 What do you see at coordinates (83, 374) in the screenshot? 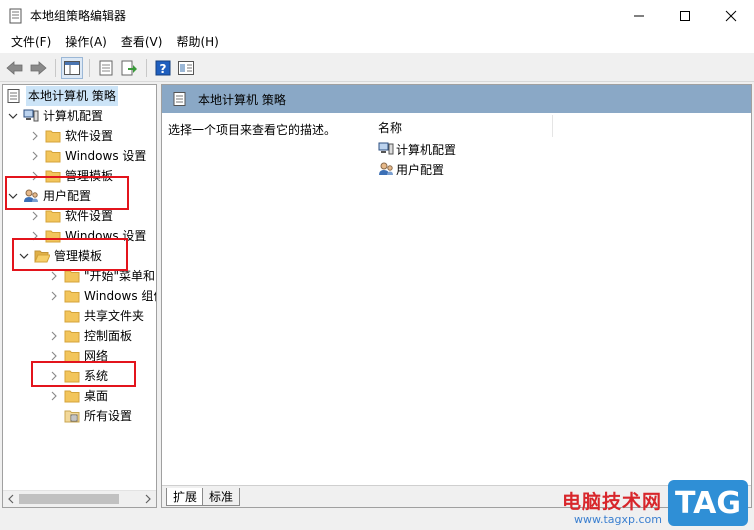
I see `highlight-system` at bounding box center [83, 374].